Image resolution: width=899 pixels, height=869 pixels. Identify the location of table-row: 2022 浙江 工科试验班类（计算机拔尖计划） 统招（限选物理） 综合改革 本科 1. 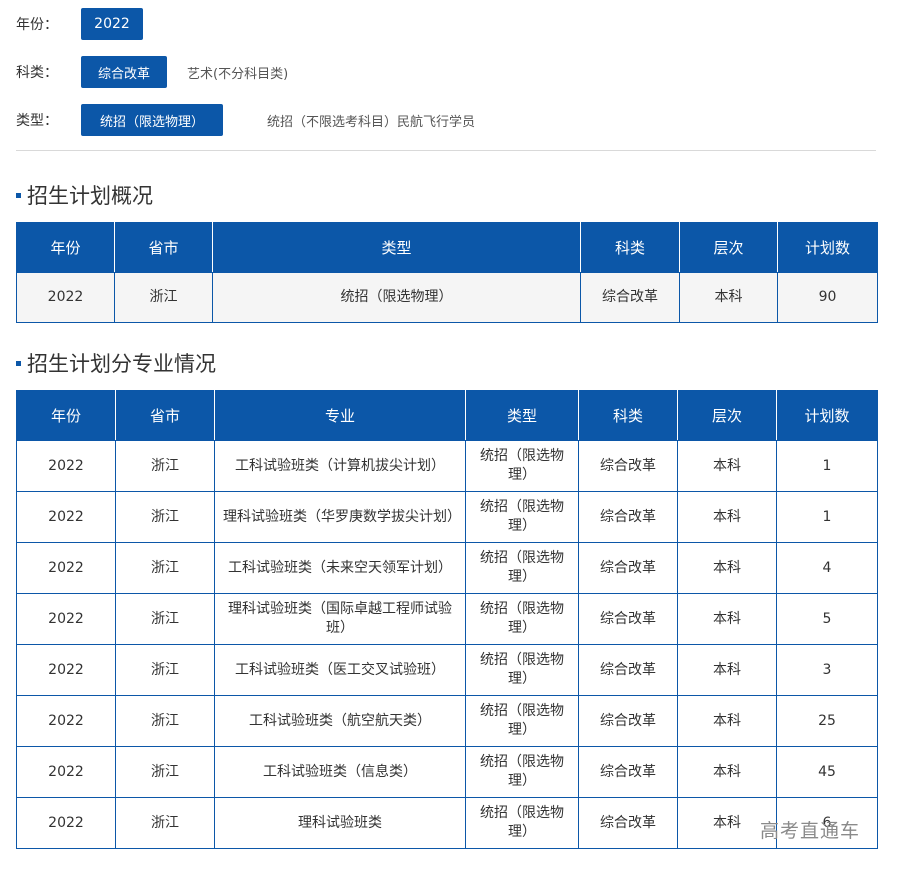
(447, 466).